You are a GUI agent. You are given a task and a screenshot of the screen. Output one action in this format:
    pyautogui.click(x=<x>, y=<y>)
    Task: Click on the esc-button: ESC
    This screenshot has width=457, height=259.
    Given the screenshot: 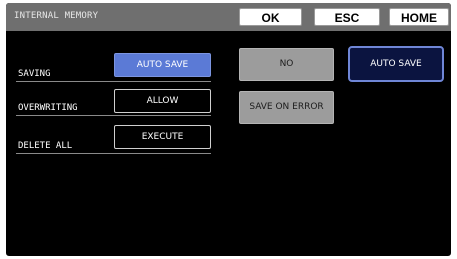 What is the action you would take?
    pyautogui.click(x=347, y=17)
    